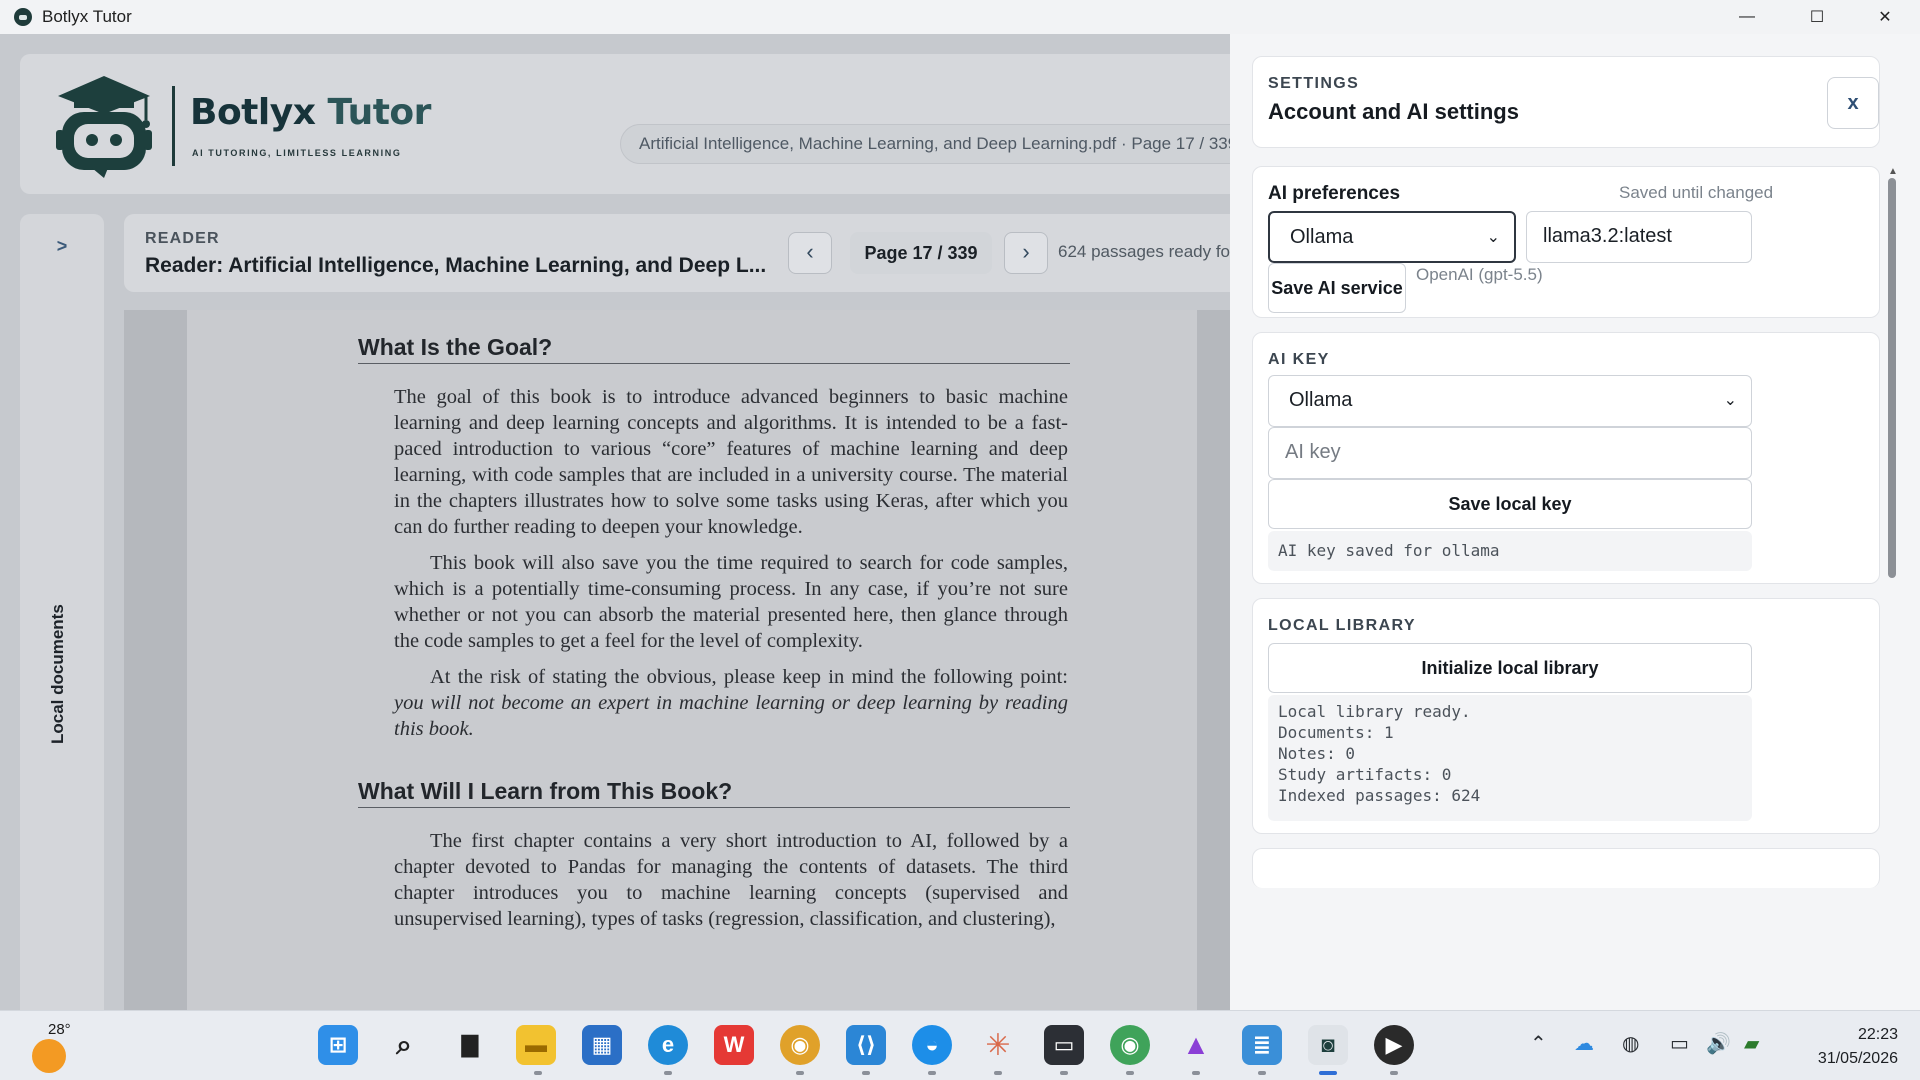 The width and height of the screenshot is (1920, 1080). I want to click on onedrive-icon: ☁, so click(1584, 1043).